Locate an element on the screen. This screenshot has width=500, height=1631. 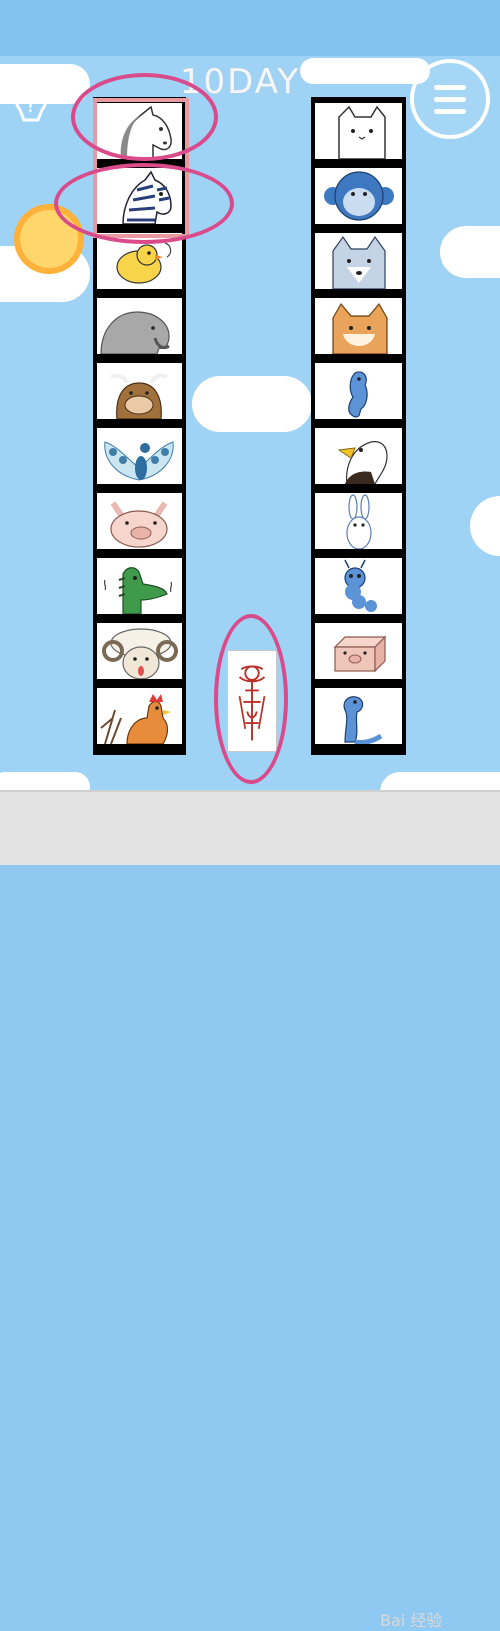
cat-icon is located at coordinates (362, 132).